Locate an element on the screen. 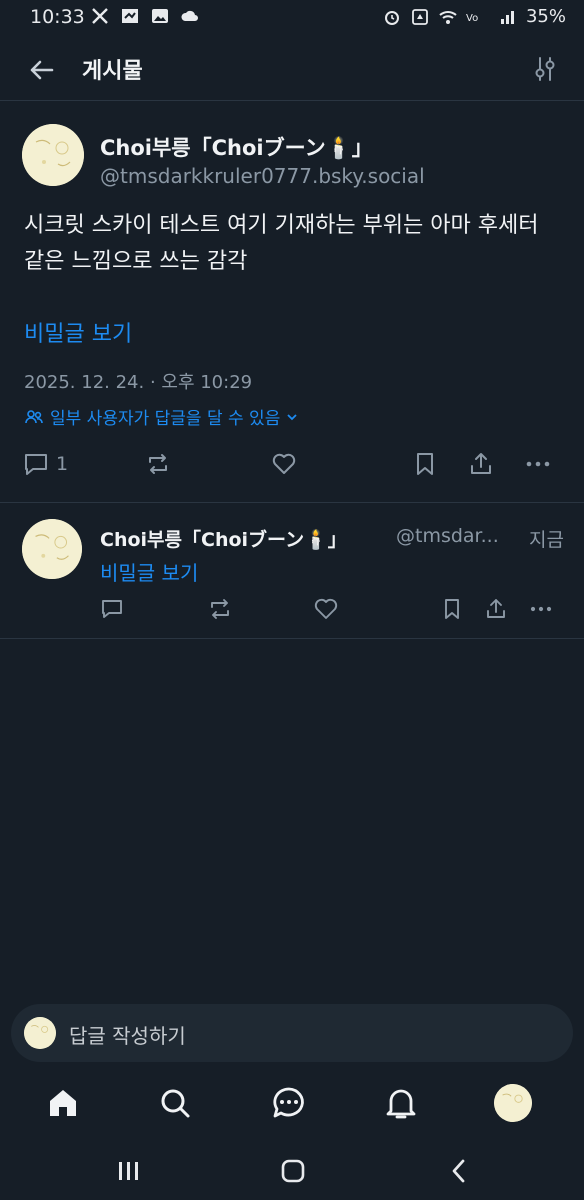 This screenshot has width=584, height=1200. sliders-icon is located at coordinates (545, 69).